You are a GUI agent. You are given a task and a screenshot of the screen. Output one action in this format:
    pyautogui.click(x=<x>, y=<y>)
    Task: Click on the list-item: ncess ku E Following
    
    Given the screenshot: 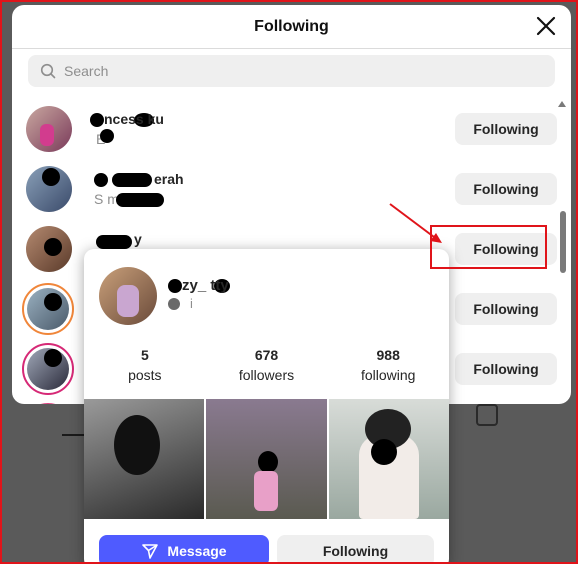 What is the action you would take?
    pyautogui.click(x=284, y=131)
    